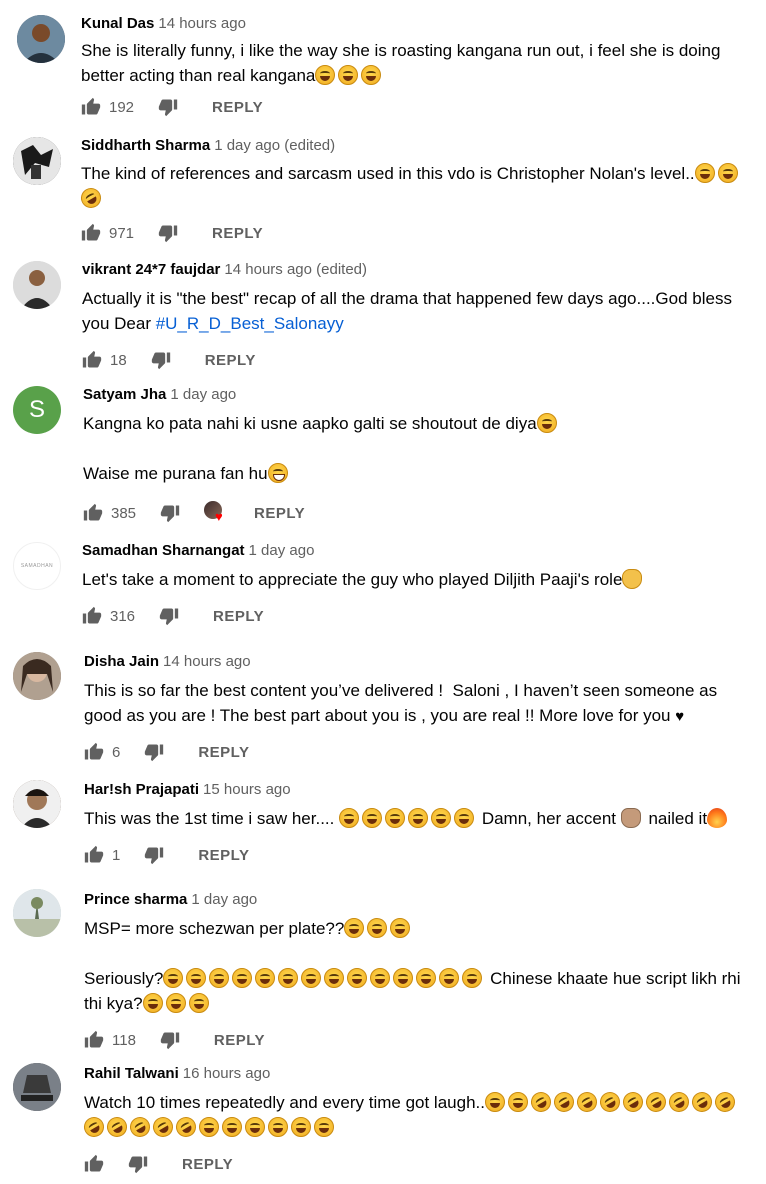  Describe the element at coordinates (145, 145) in the screenshot. I see `author-name: Siddharth Sharma` at that location.